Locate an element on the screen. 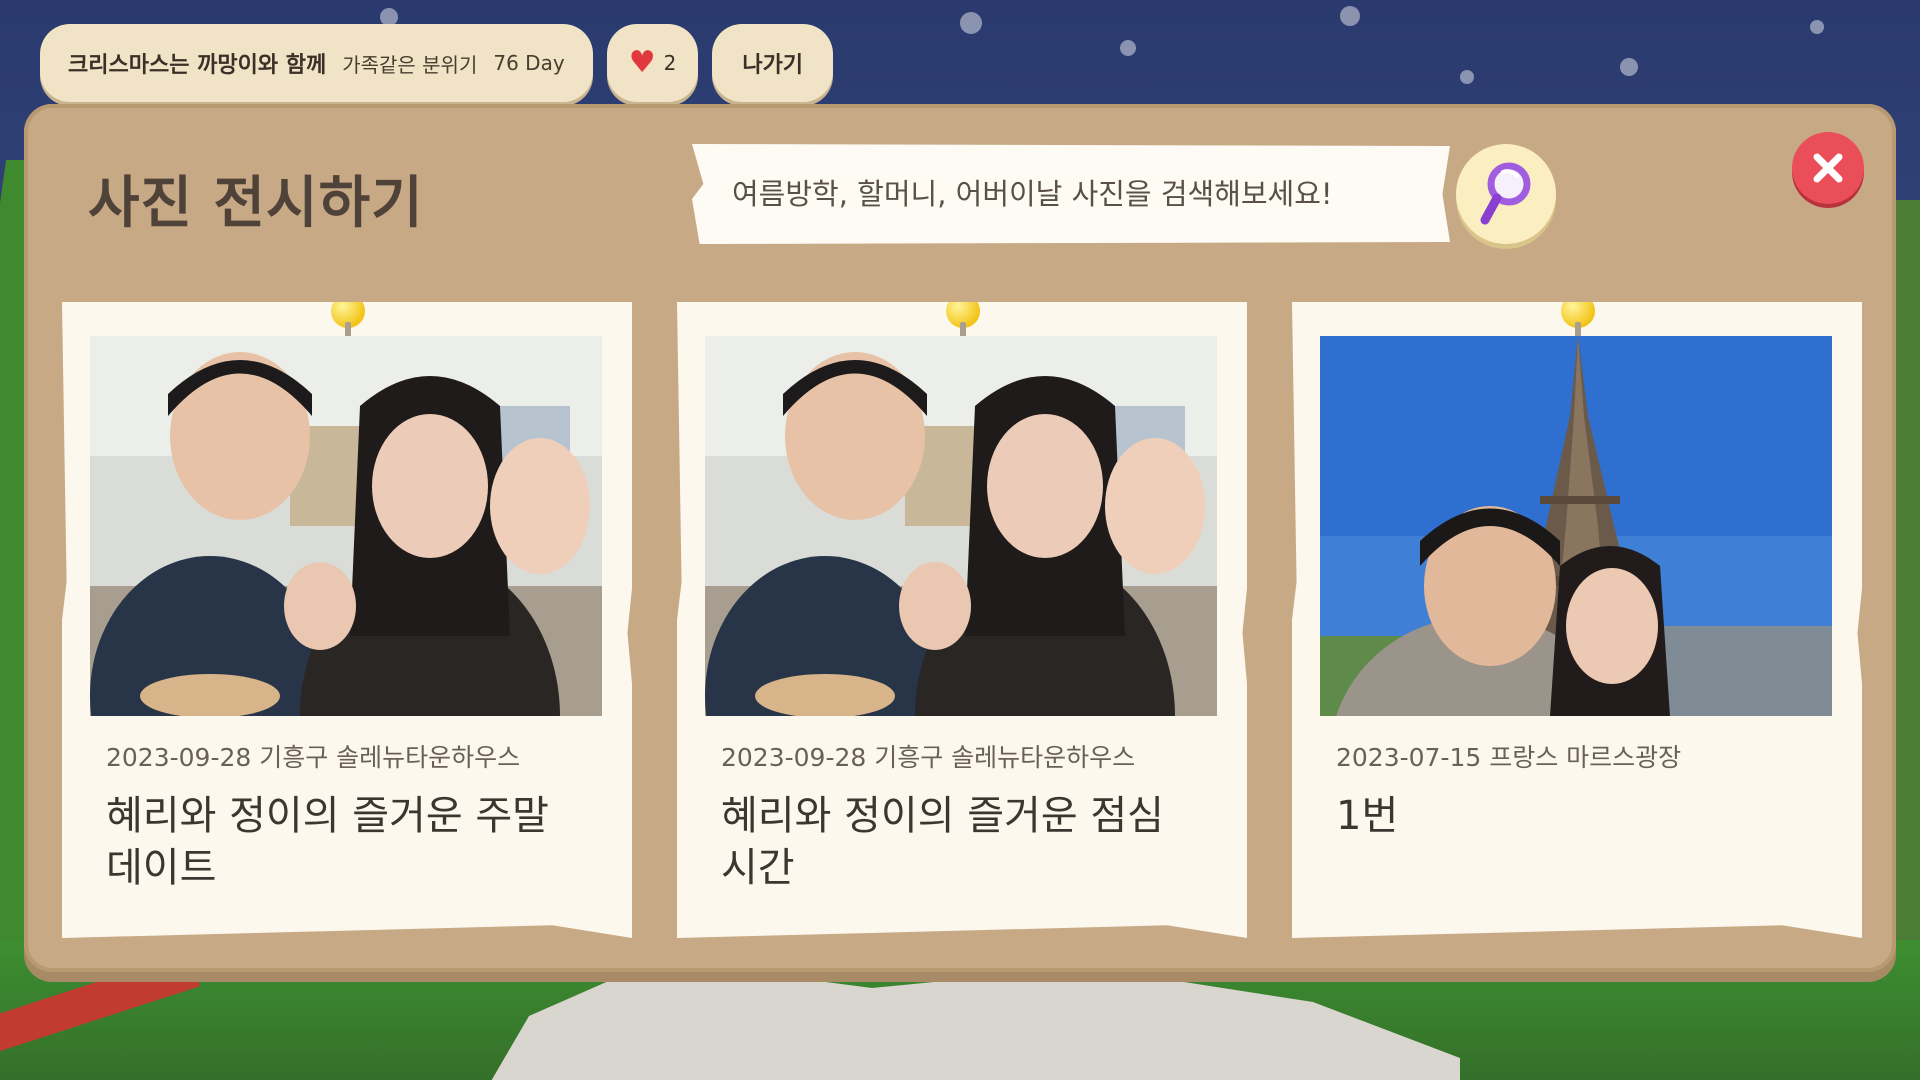  search-box is located at coordinates (1071, 194).